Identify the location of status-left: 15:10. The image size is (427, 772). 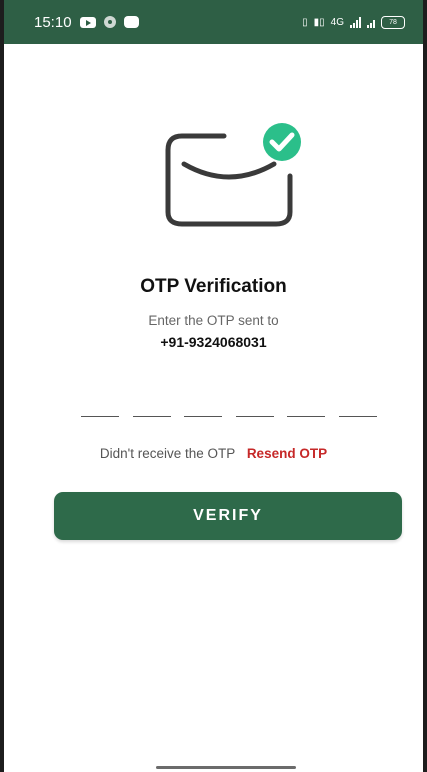
(86, 22).